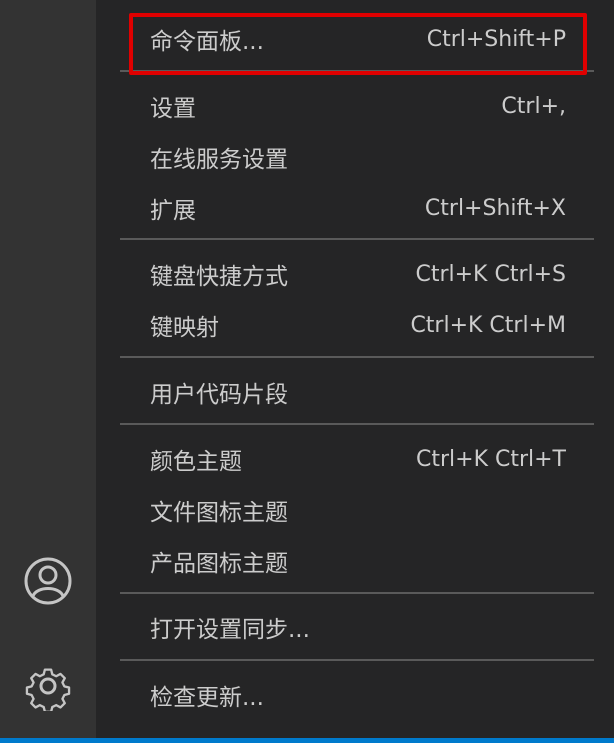 This screenshot has height=743, width=614. What do you see at coordinates (196, 462) in the screenshot?
I see `menu-item-label: 颜色主题` at bounding box center [196, 462].